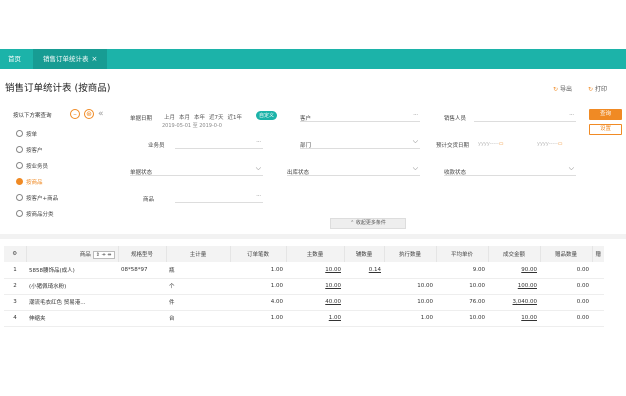 This screenshot has height=396, width=626. Describe the element at coordinates (19, 197) in the screenshot. I see `customer-product-icon` at that location.